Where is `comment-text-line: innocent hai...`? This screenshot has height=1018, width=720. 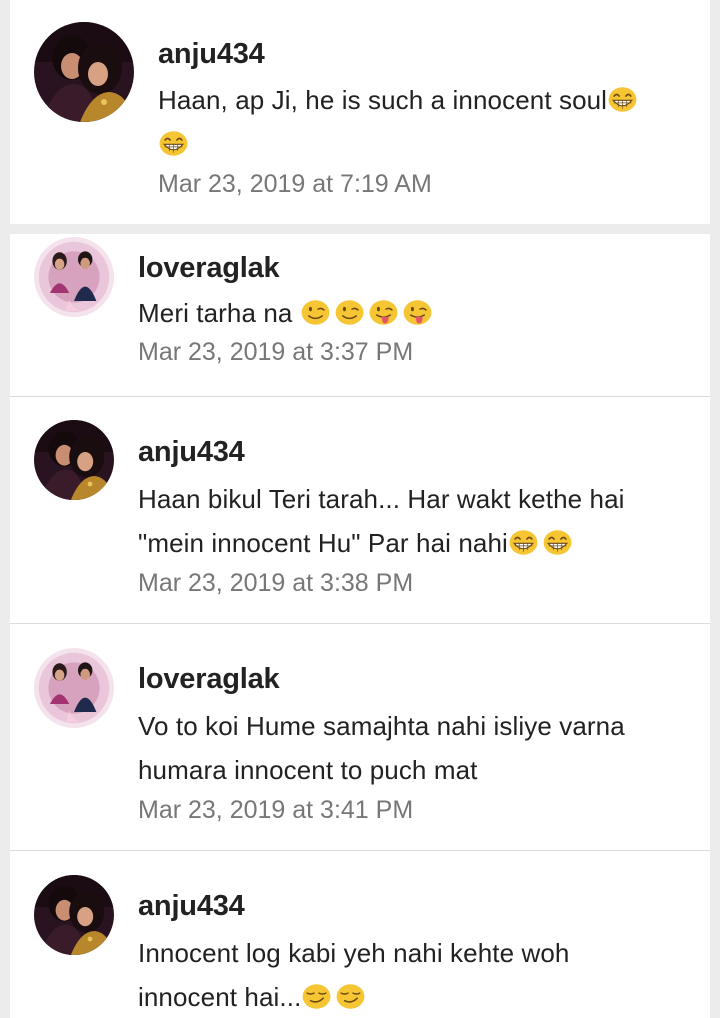 comment-text-line: innocent hai... is located at coordinates (220, 997).